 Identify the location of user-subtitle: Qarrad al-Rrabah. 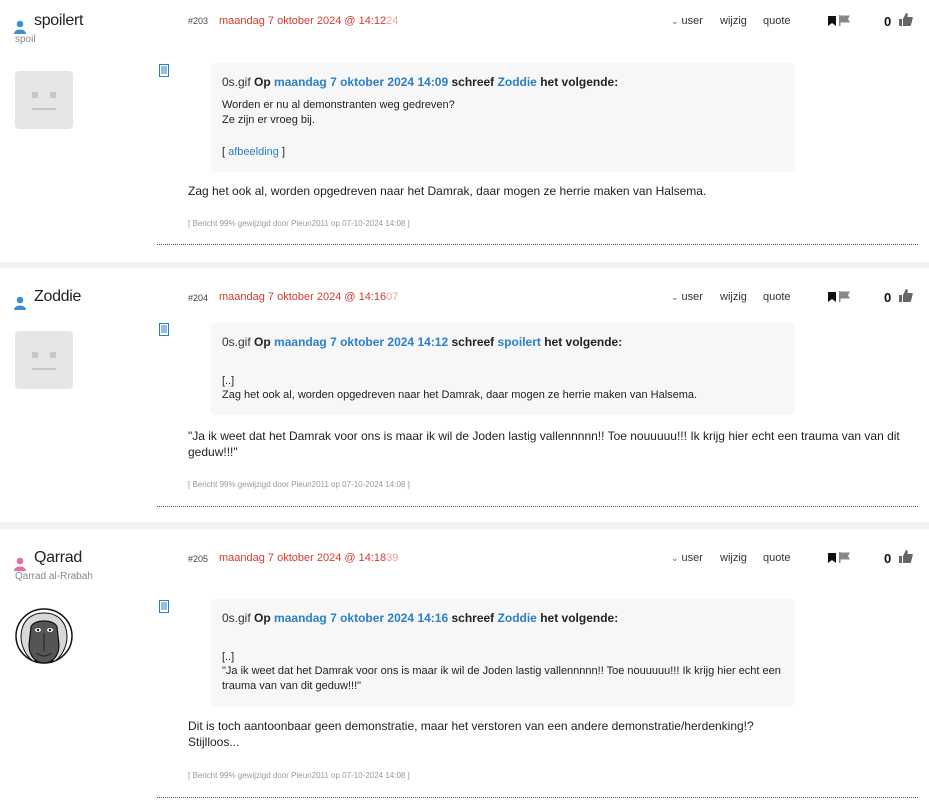
(54, 576).